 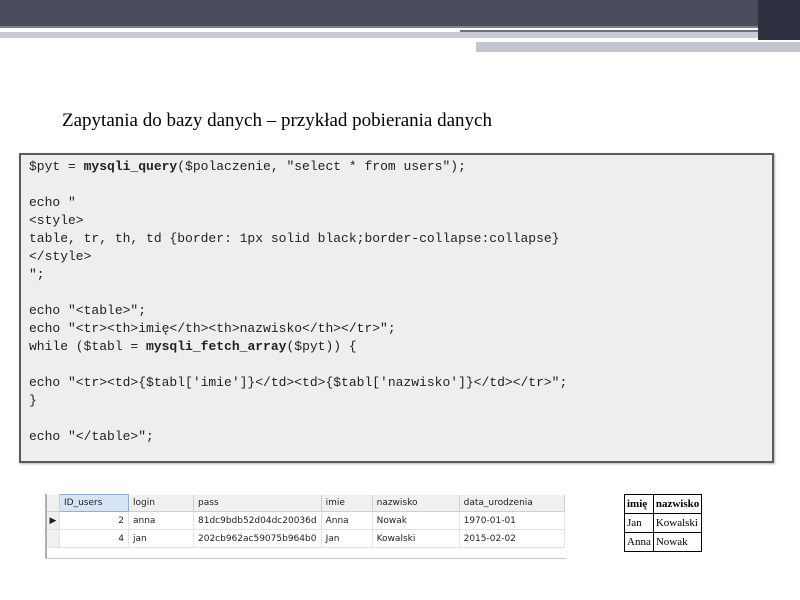 I want to click on code-text: $pyt =, so click(x=56, y=166).